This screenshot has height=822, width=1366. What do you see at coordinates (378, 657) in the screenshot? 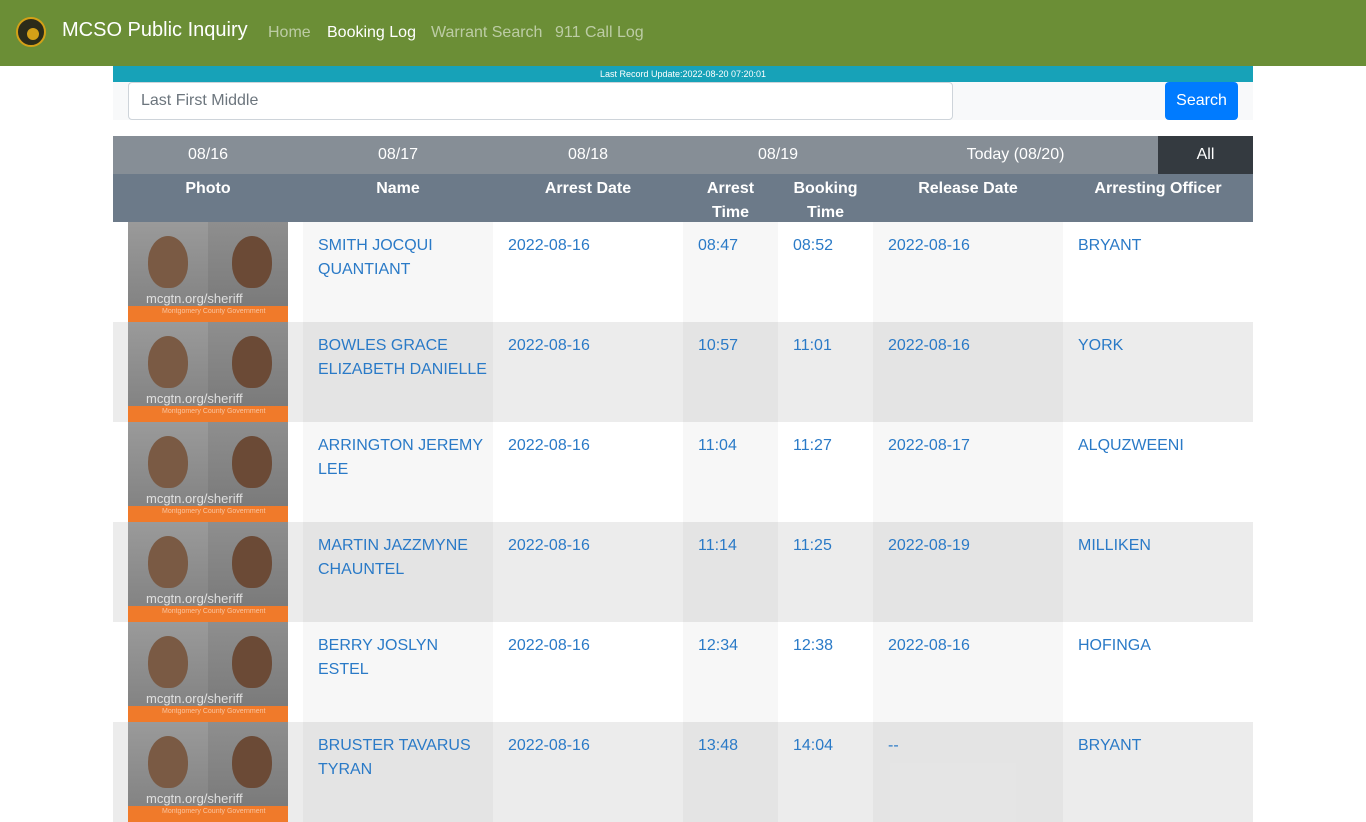
I see `name-line1: BERRY JOSLYN ESTEL` at bounding box center [378, 657].